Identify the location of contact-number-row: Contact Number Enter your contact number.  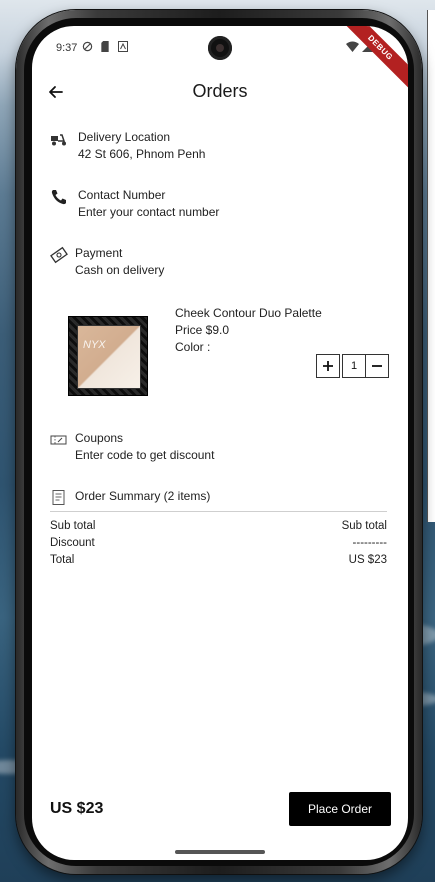
(200, 206).